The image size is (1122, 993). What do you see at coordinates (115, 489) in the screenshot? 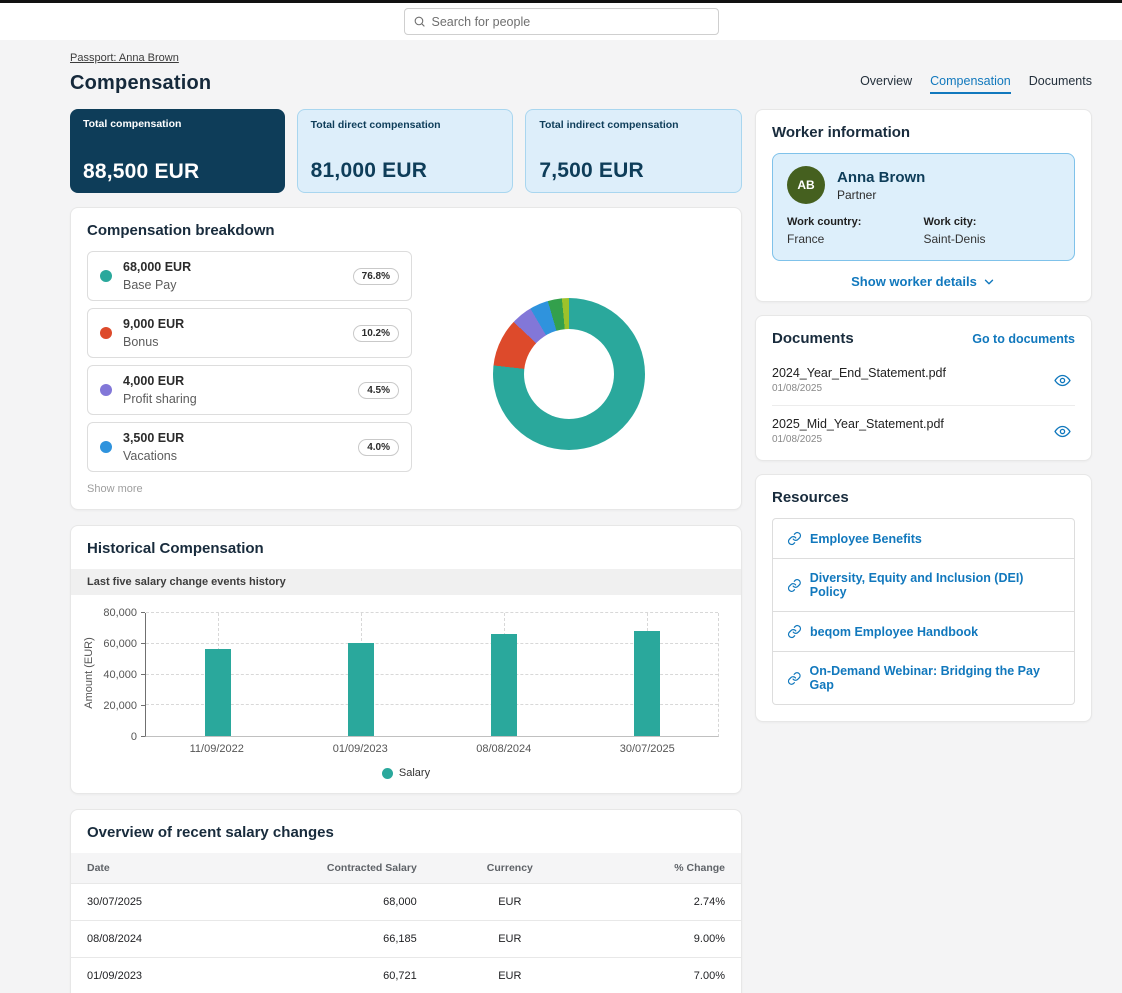
I see `show-more-link: Show more` at bounding box center [115, 489].